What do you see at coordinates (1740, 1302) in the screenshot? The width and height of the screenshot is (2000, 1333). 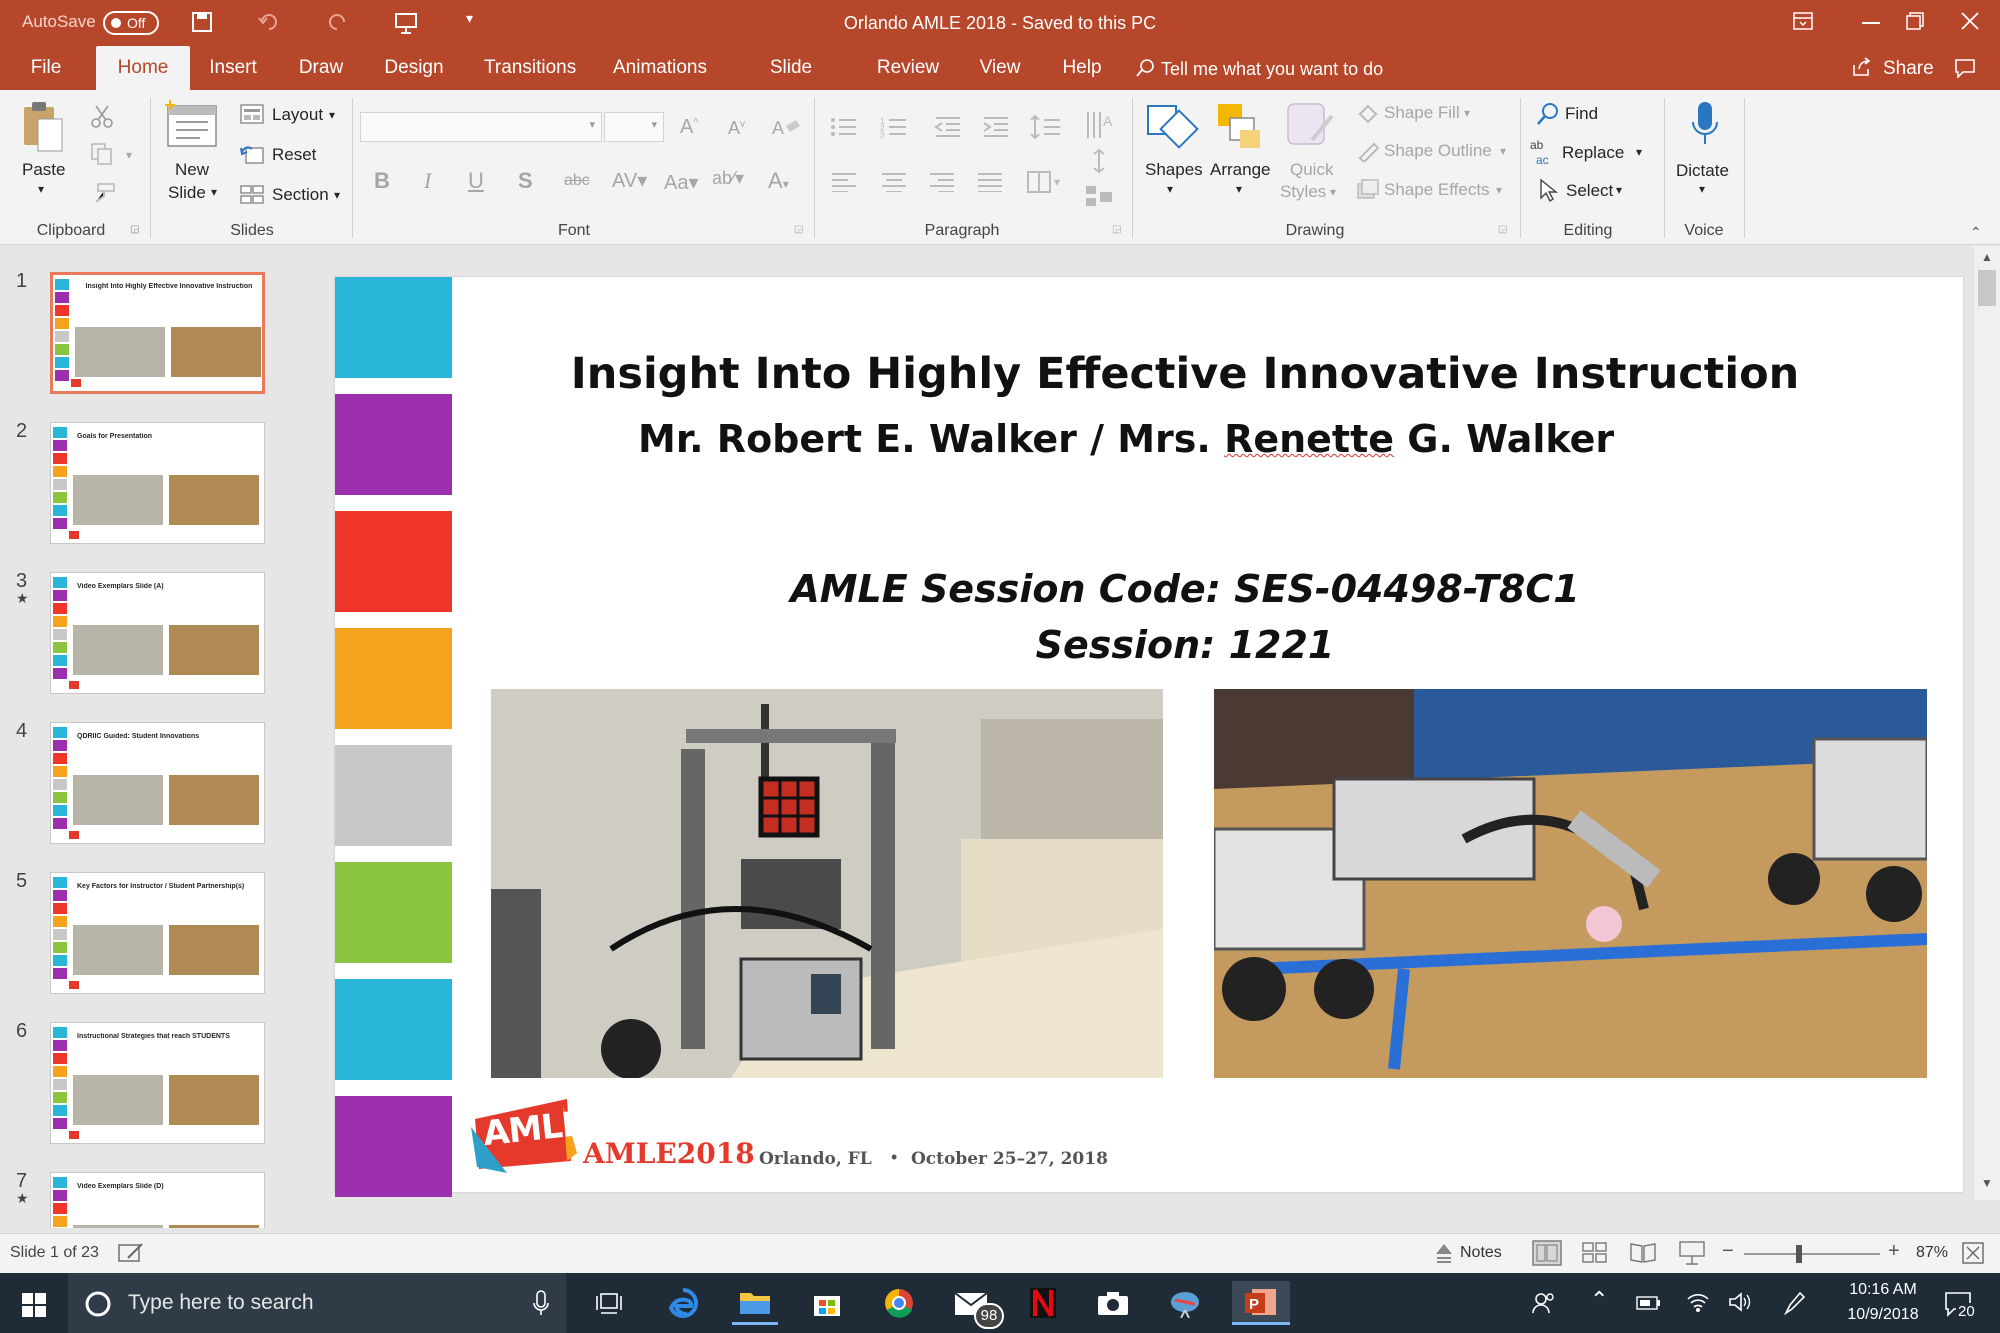 I see `volume-icon` at bounding box center [1740, 1302].